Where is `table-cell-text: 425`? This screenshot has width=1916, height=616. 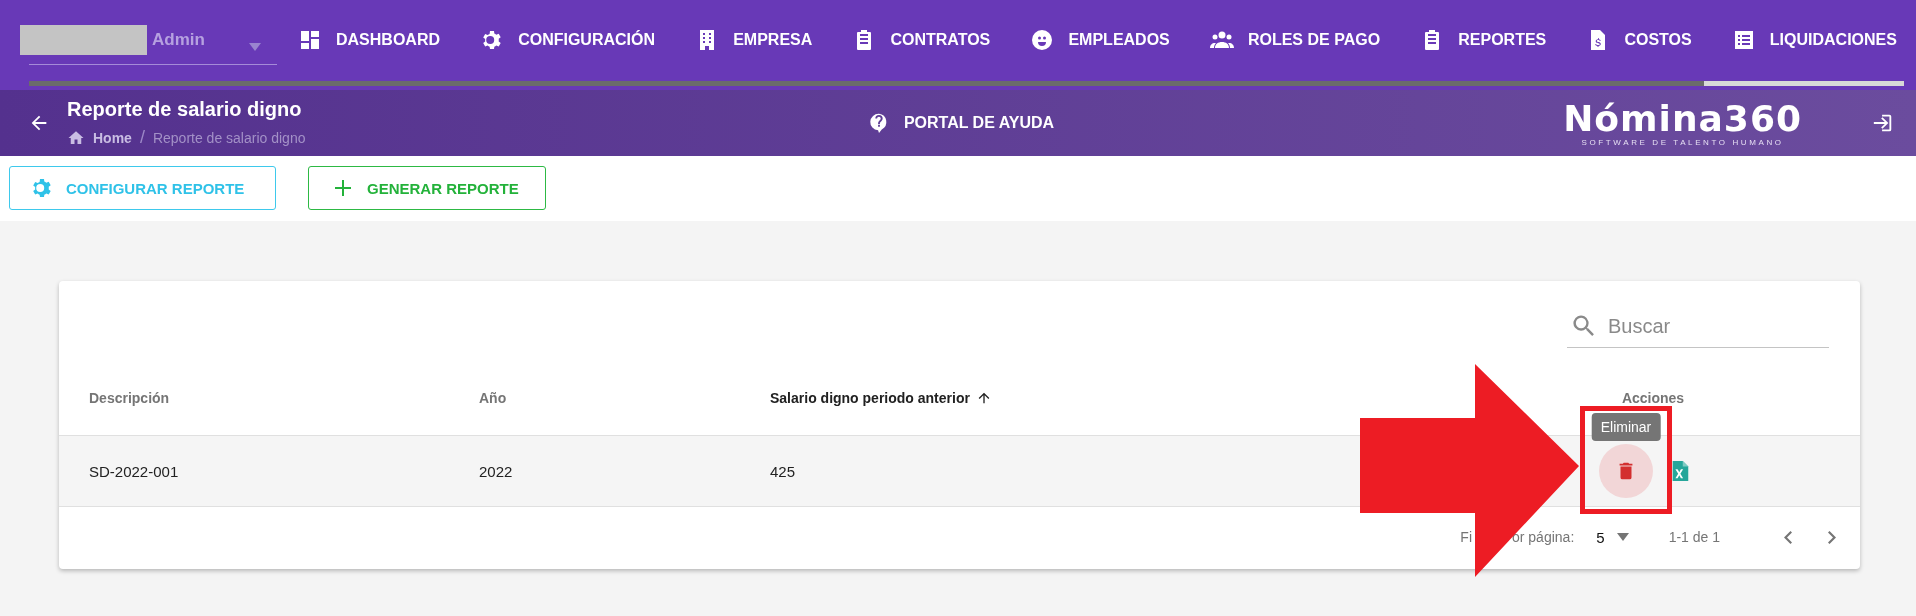
table-cell-text: 425 is located at coordinates (783, 471).